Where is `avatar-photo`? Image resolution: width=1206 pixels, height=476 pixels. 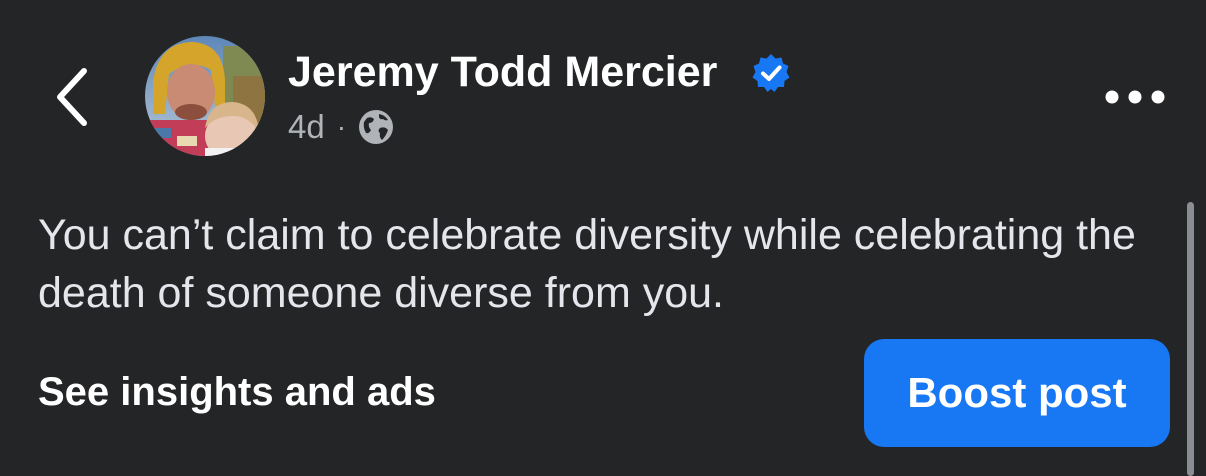 avatar-photo is located at coordinates (205, 96).